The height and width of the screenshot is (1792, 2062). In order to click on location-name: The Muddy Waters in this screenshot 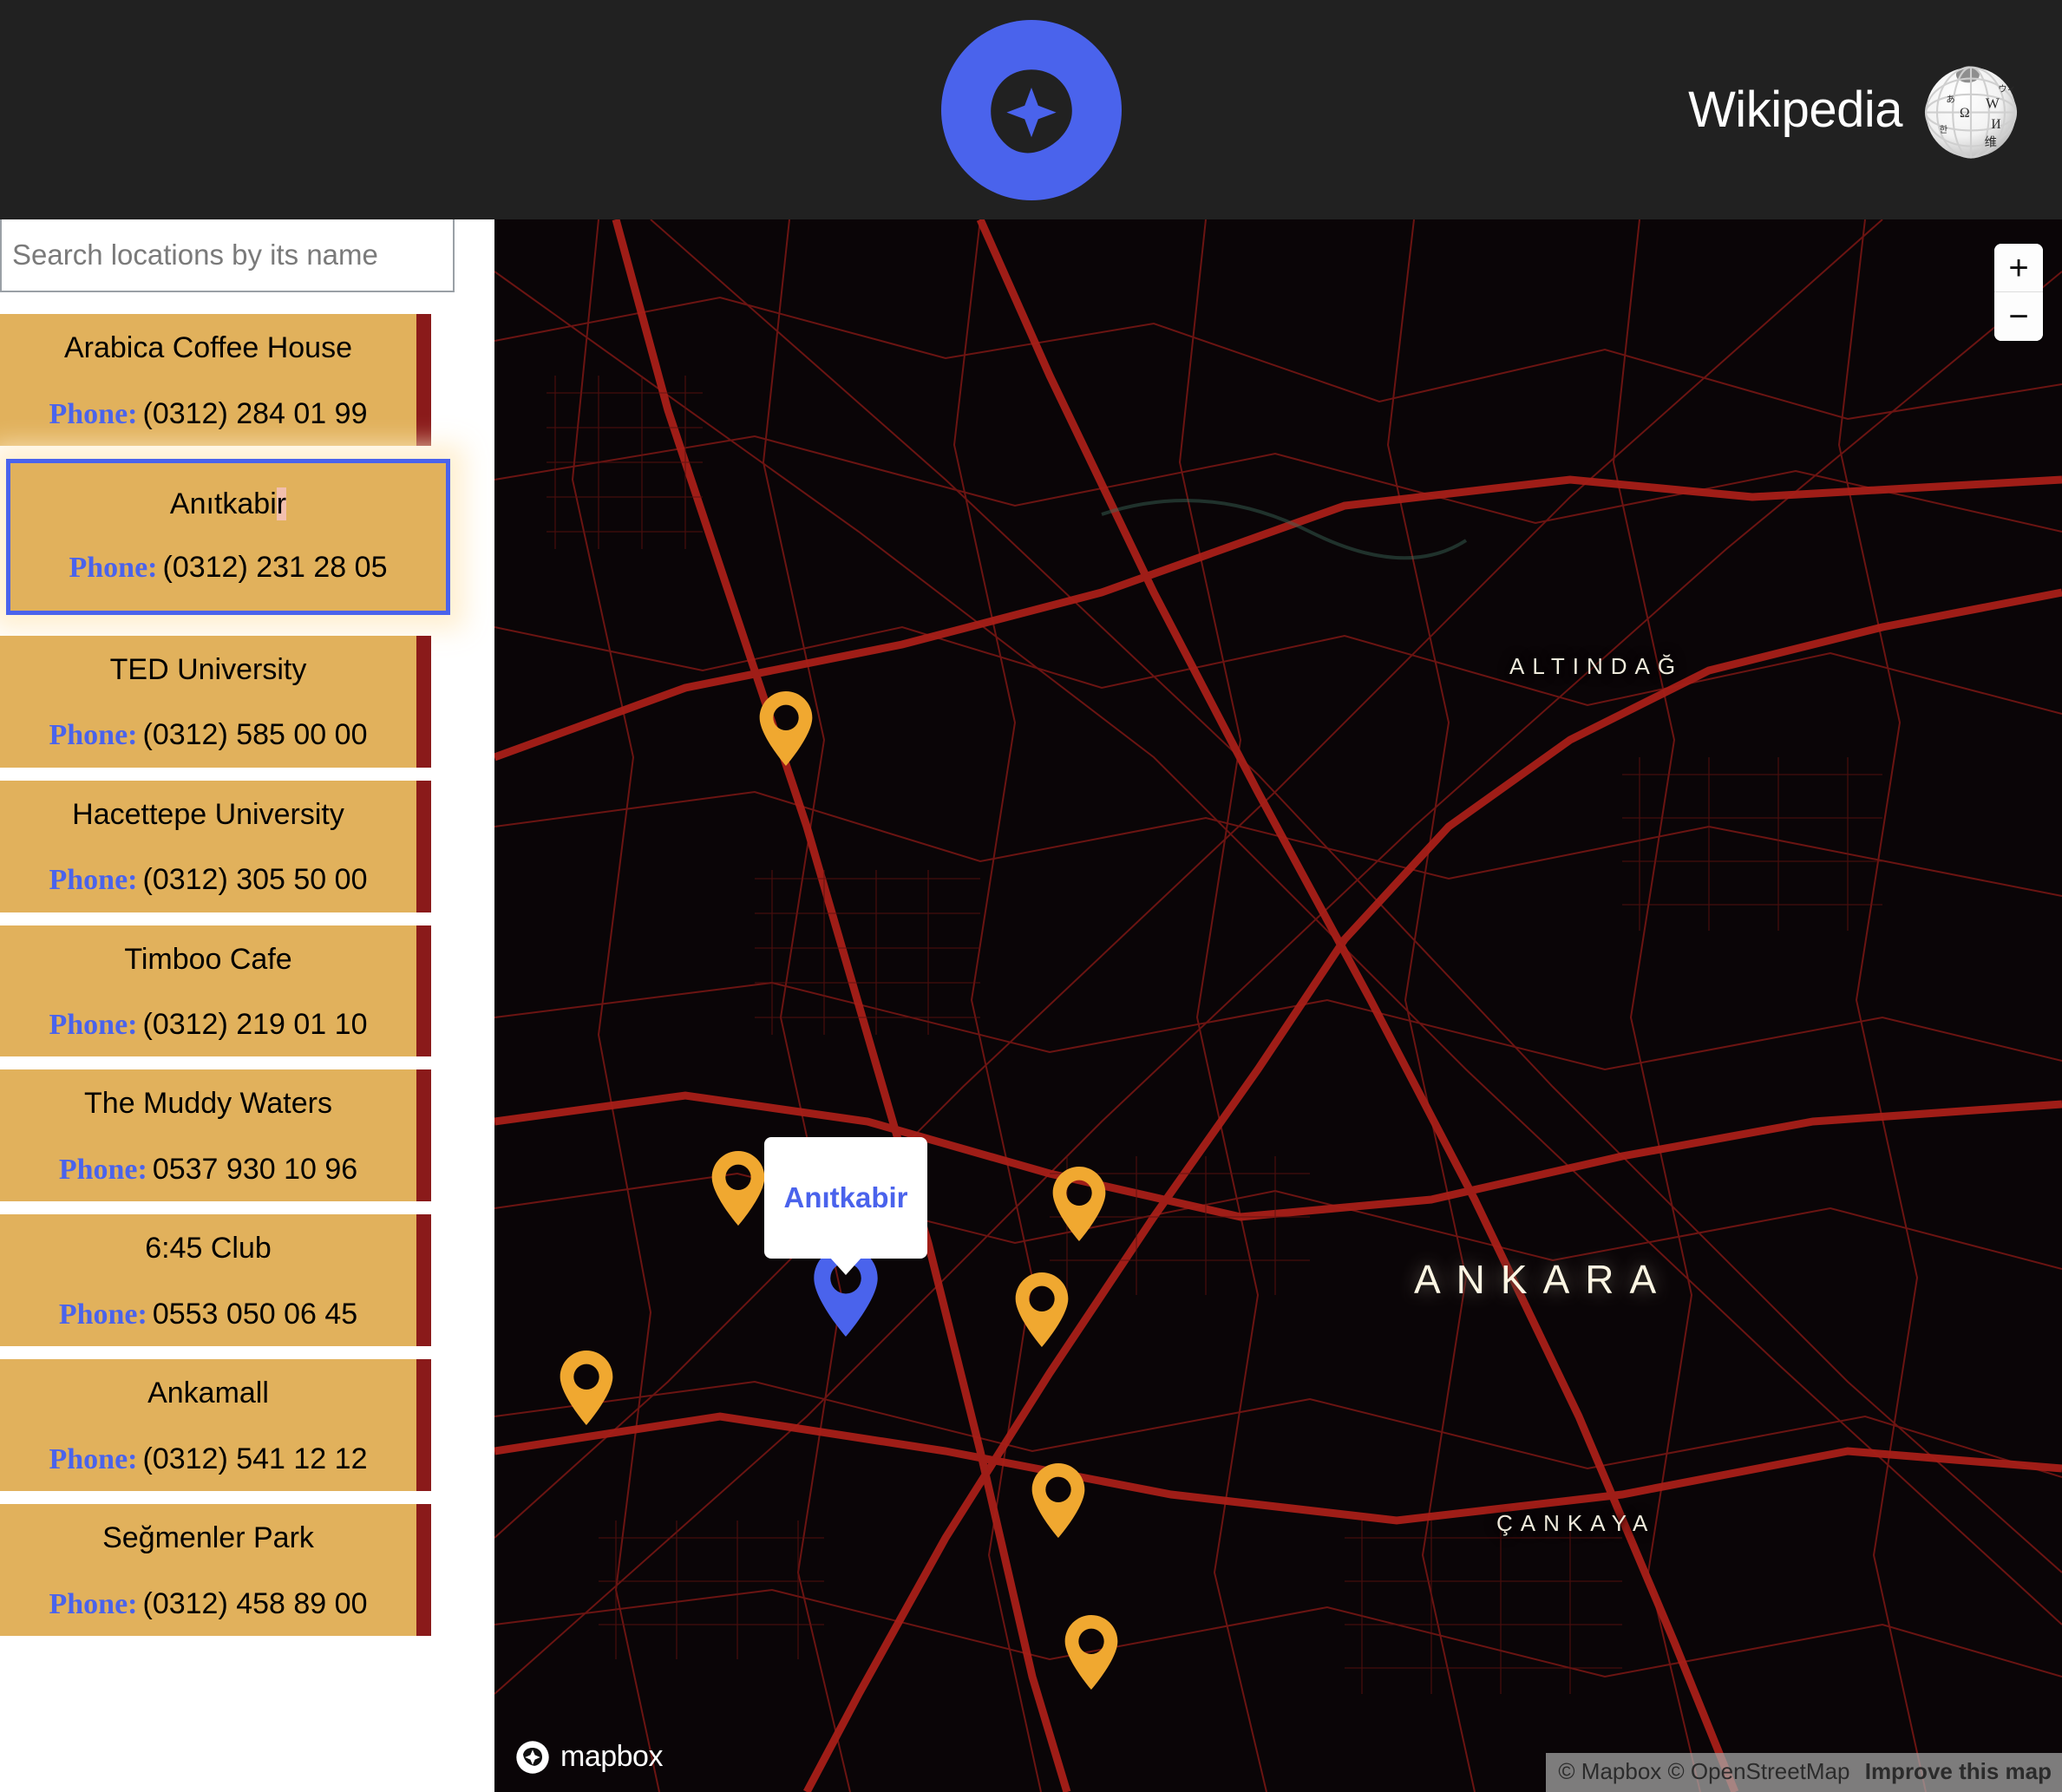, I will do `click(208, 1104)`.